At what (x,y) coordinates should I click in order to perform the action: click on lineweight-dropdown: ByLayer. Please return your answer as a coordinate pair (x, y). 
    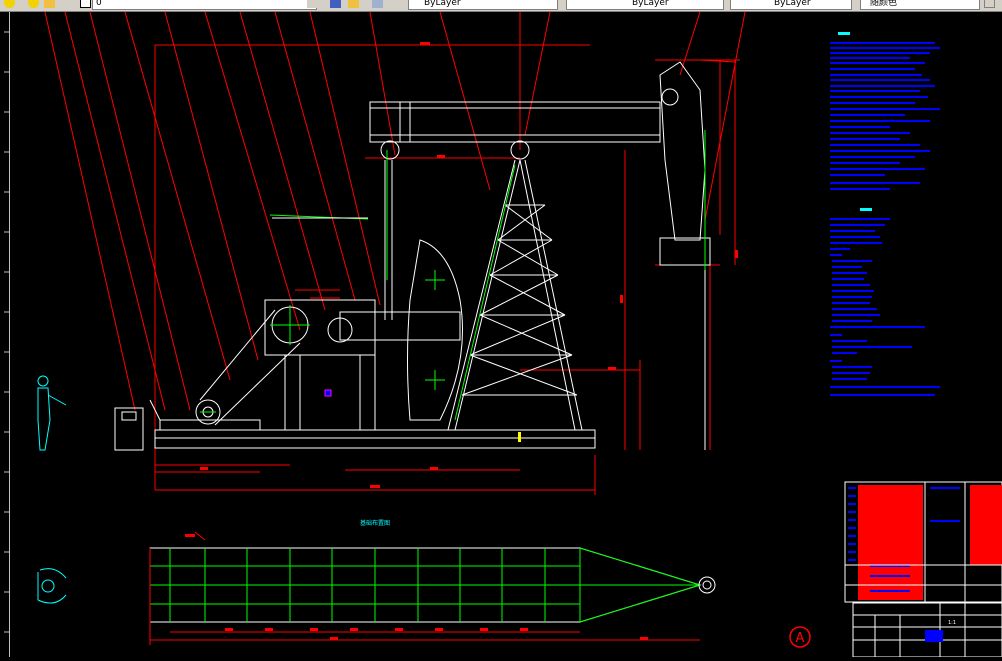
    Looking at the image, I should click on (791, 5).